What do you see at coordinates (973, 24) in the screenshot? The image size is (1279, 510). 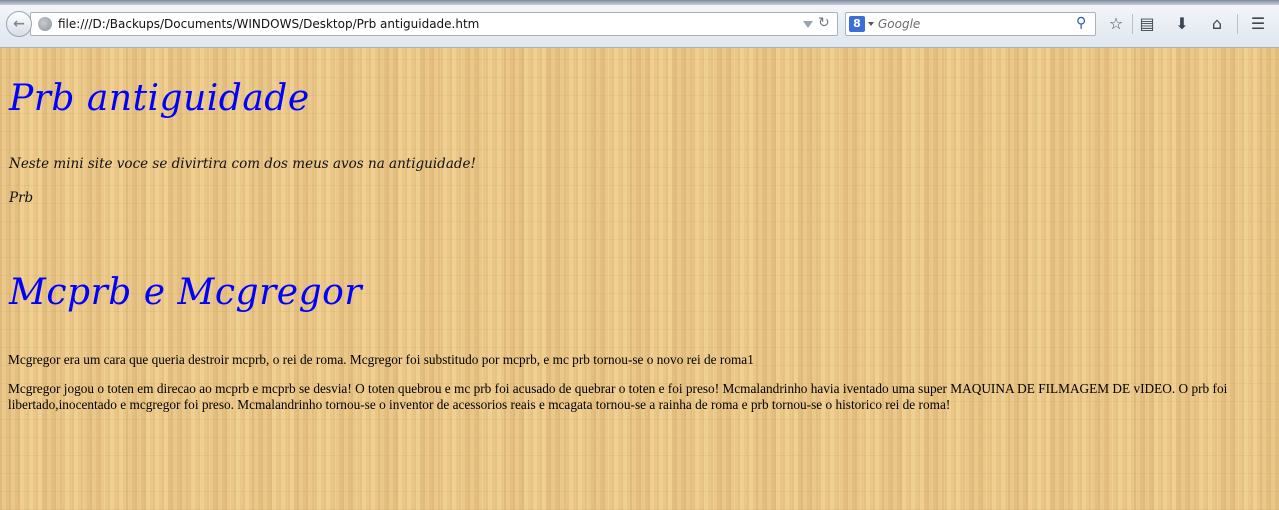 I see `search-input` at bounding box center [973, 24].